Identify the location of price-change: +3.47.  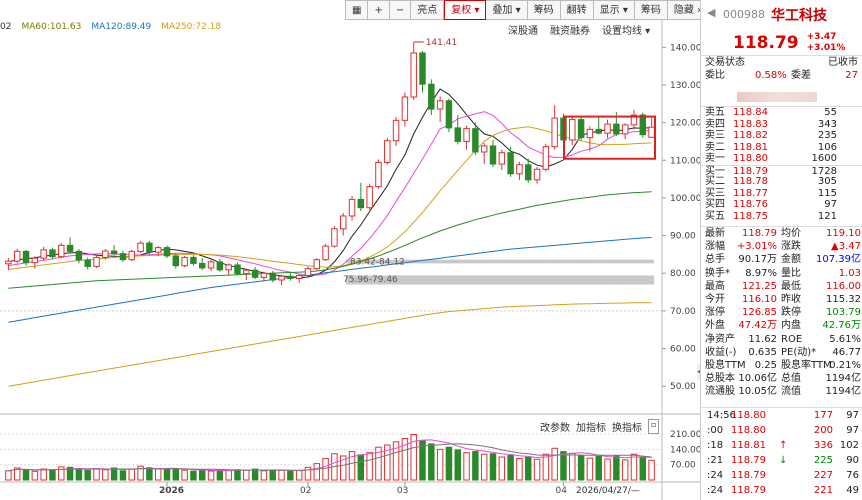
(821, 36).